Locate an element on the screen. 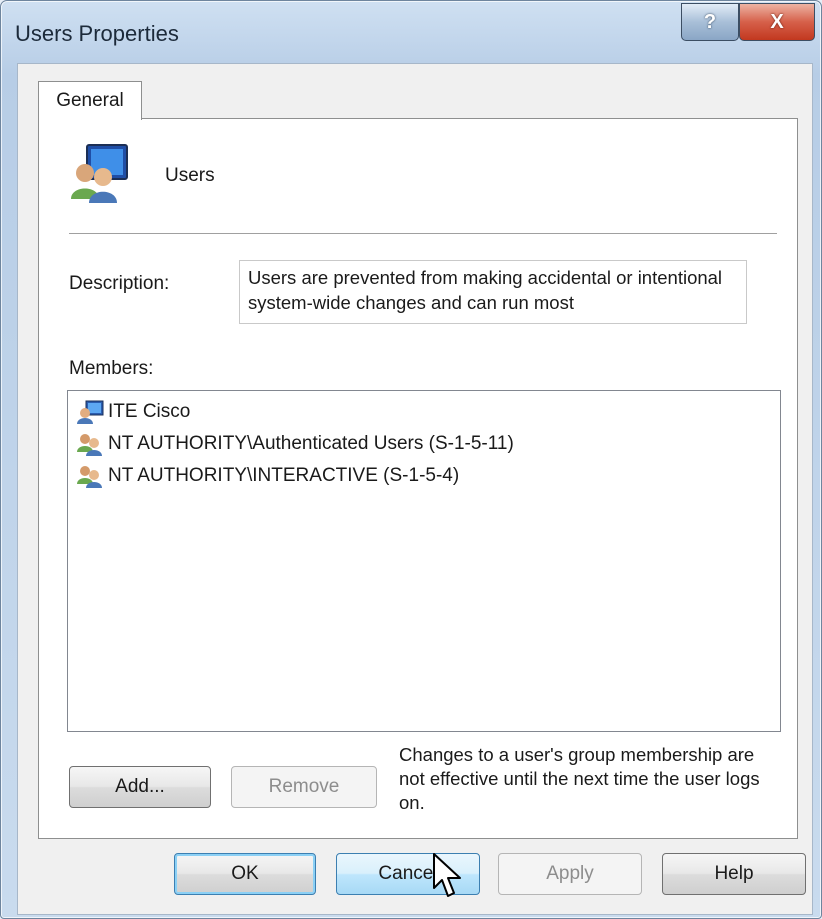 This screenshot has width=822, height=919. title-bar: Users Properties ? X is located at coordinates (411, 32).